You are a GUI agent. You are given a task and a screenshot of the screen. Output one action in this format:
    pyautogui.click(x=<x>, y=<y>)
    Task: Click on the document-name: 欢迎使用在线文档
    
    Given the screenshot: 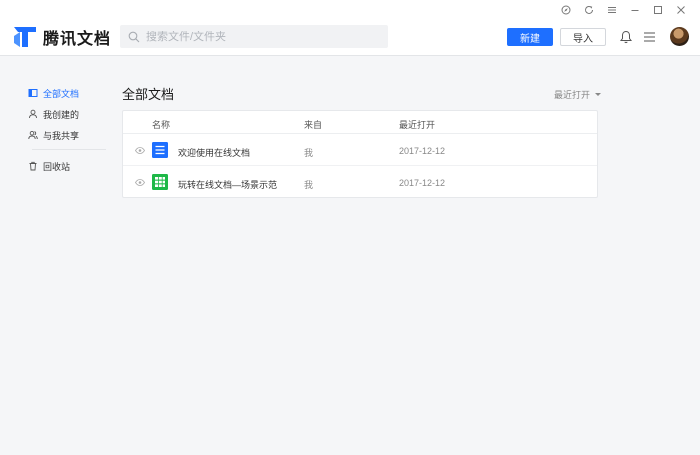 What is the action you would take?
    pyautogui.click(x=214, y=152)
    